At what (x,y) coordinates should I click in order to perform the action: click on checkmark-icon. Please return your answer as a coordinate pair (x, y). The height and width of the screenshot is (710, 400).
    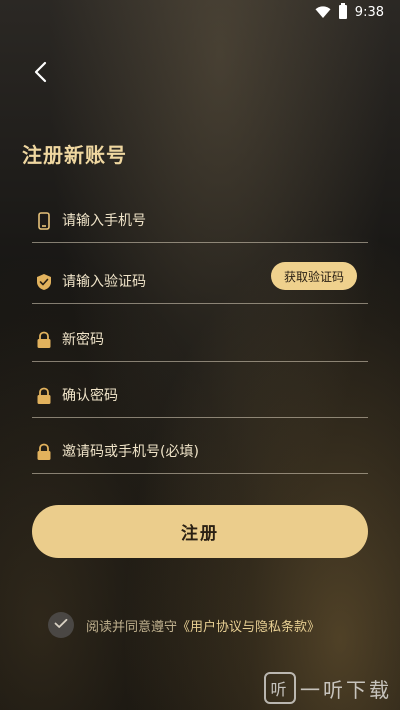
    Looking at the image, I should click on (61, 625).